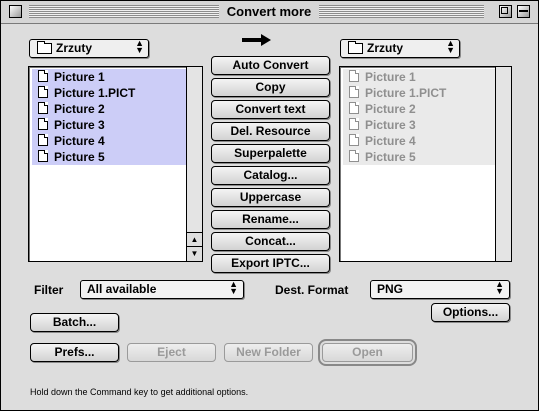 The width and height of the screenshot is (539, 411). I want to click on source-file-item: Picture 3, so click(109, 125).